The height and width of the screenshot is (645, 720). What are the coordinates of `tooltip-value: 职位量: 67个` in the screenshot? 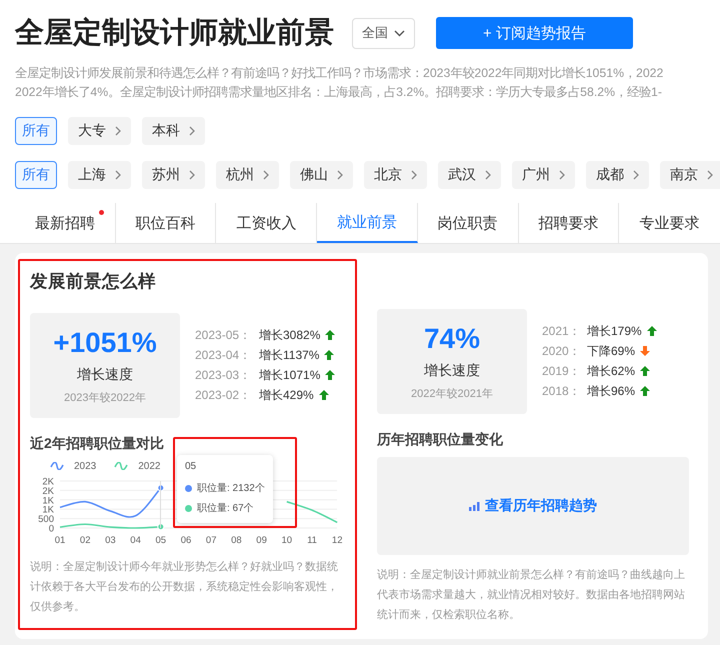 It's located at (225, 508).